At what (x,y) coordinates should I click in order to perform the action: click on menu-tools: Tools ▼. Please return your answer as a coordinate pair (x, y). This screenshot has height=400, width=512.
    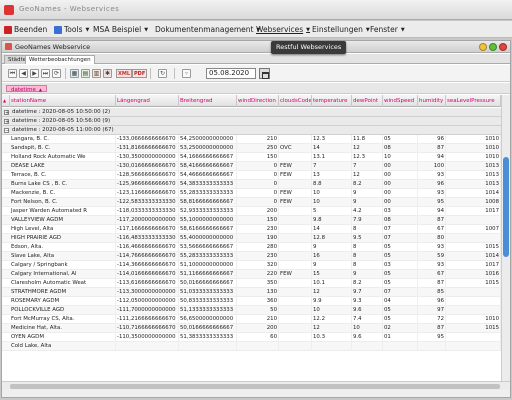
    Looking at the image, I should click on (71, 29).